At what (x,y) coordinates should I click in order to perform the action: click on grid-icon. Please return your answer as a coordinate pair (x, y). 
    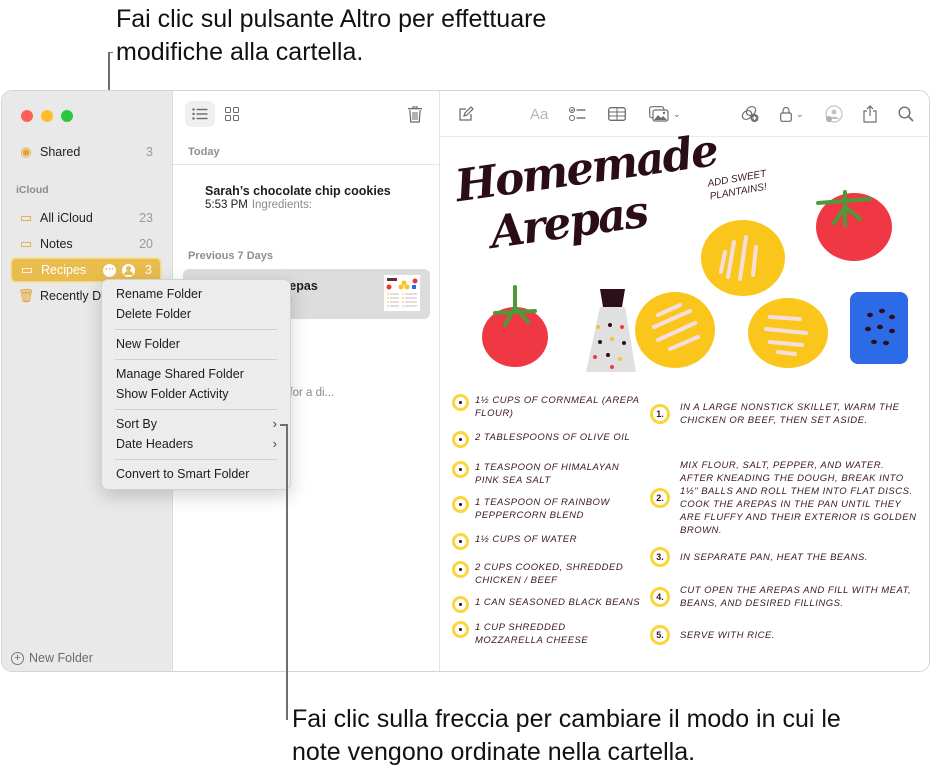
    Looking at the image, I should click on (232, 114).